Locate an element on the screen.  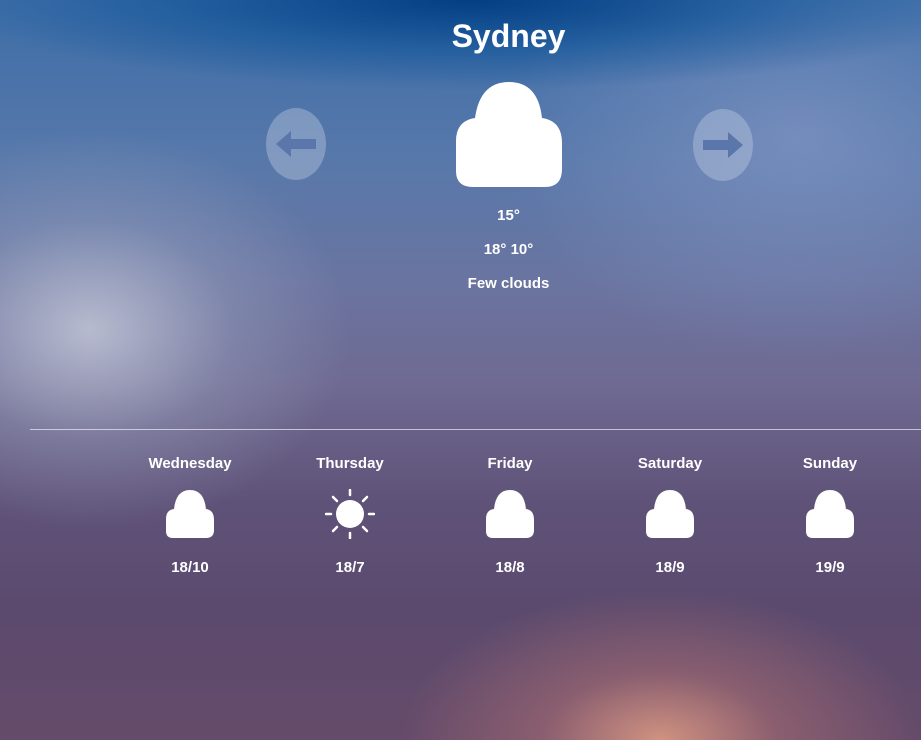
forecast-day-name: Thursday is located at coordinates (350, 463).